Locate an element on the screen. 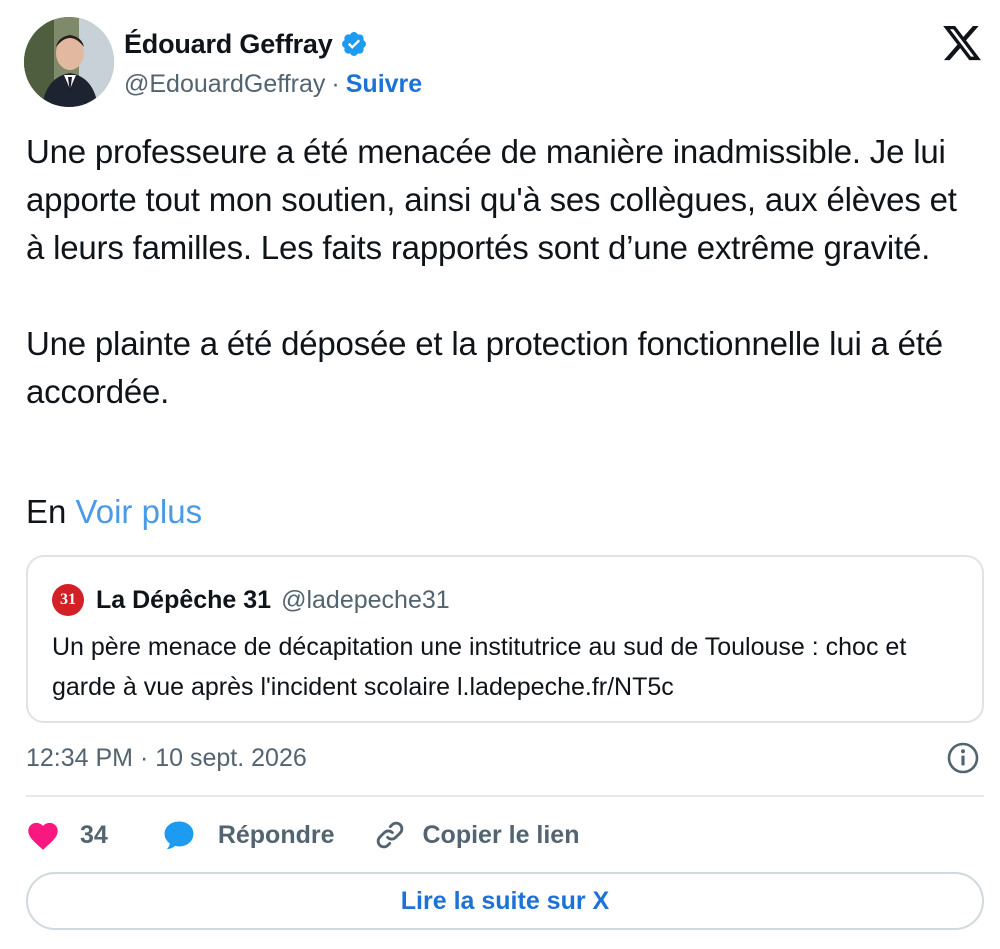  info-icon is located at coordinates (963, 758).